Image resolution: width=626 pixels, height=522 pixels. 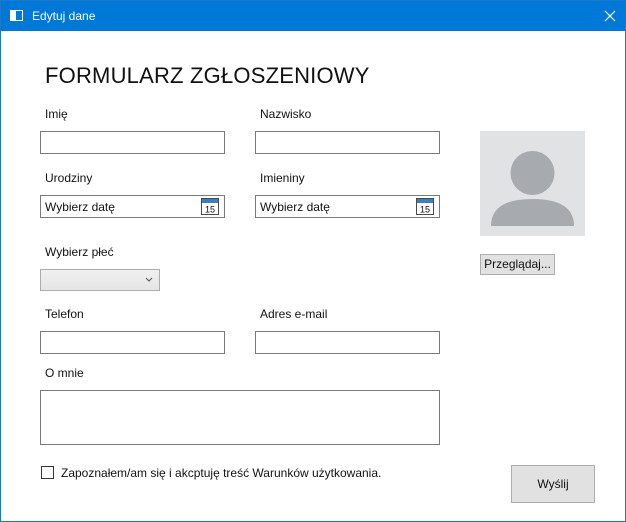 What do you see at coordinates (149, 279) in the screenshot?
I see `chevron-down-icon` at bounding box center [149, 279].